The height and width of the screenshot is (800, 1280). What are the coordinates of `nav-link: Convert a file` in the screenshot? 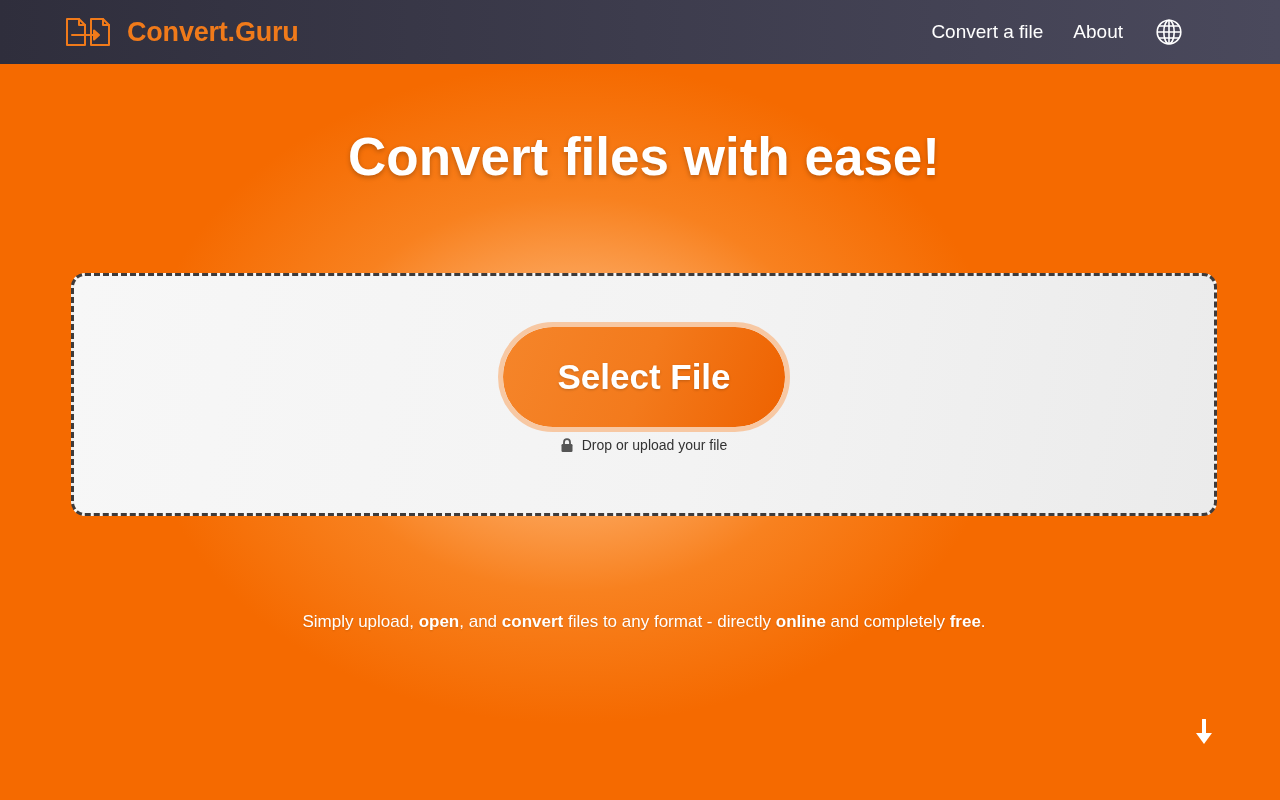 It's located at (987, 32).